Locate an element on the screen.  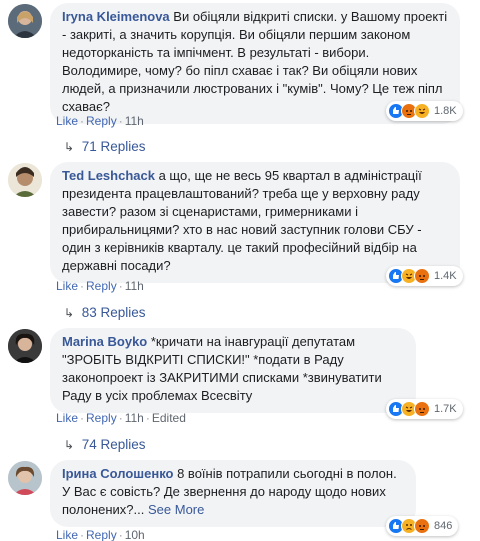
reactions-summary: 1.8K is located at coordinates (424, 111).